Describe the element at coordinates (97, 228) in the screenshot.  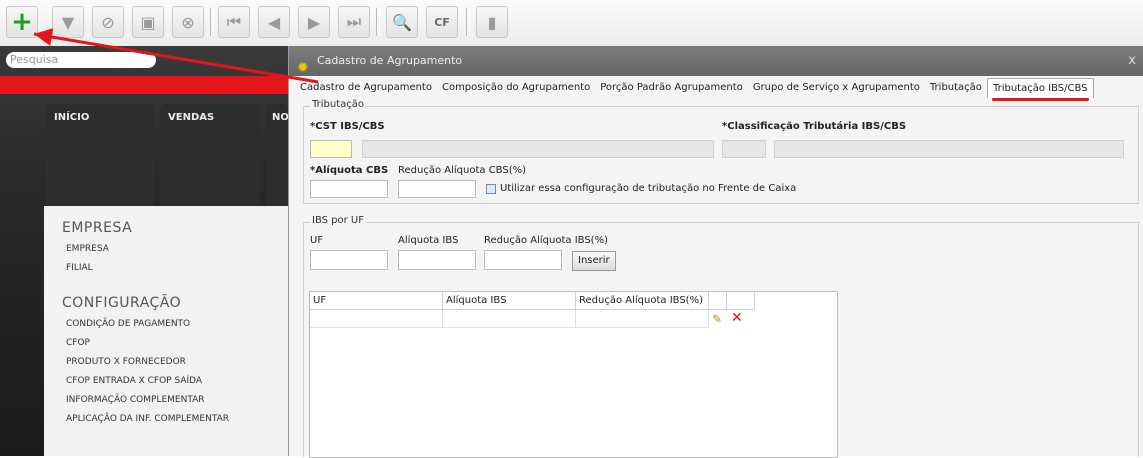
I see `menu-section-empresa: EMPRESA` at that location.